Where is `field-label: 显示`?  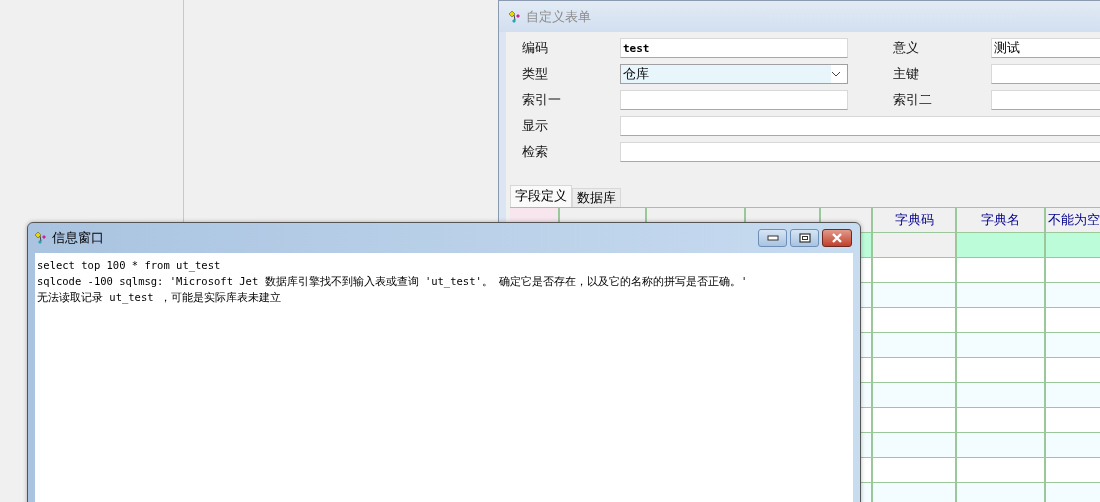
field-label: 显示 is located at coordinates (535, 126).